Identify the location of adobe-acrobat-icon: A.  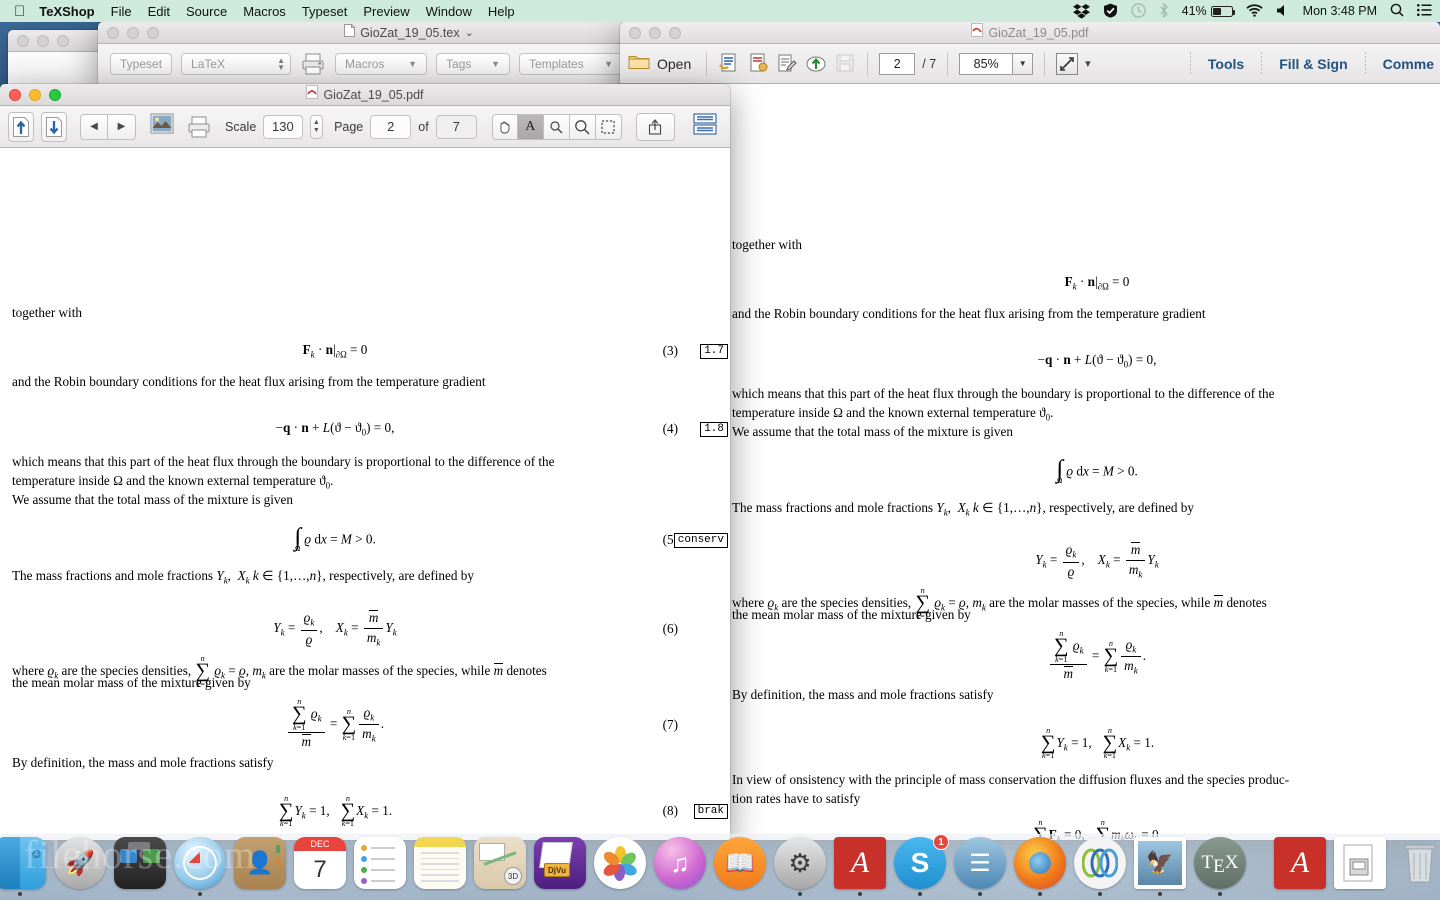
(860, 863).